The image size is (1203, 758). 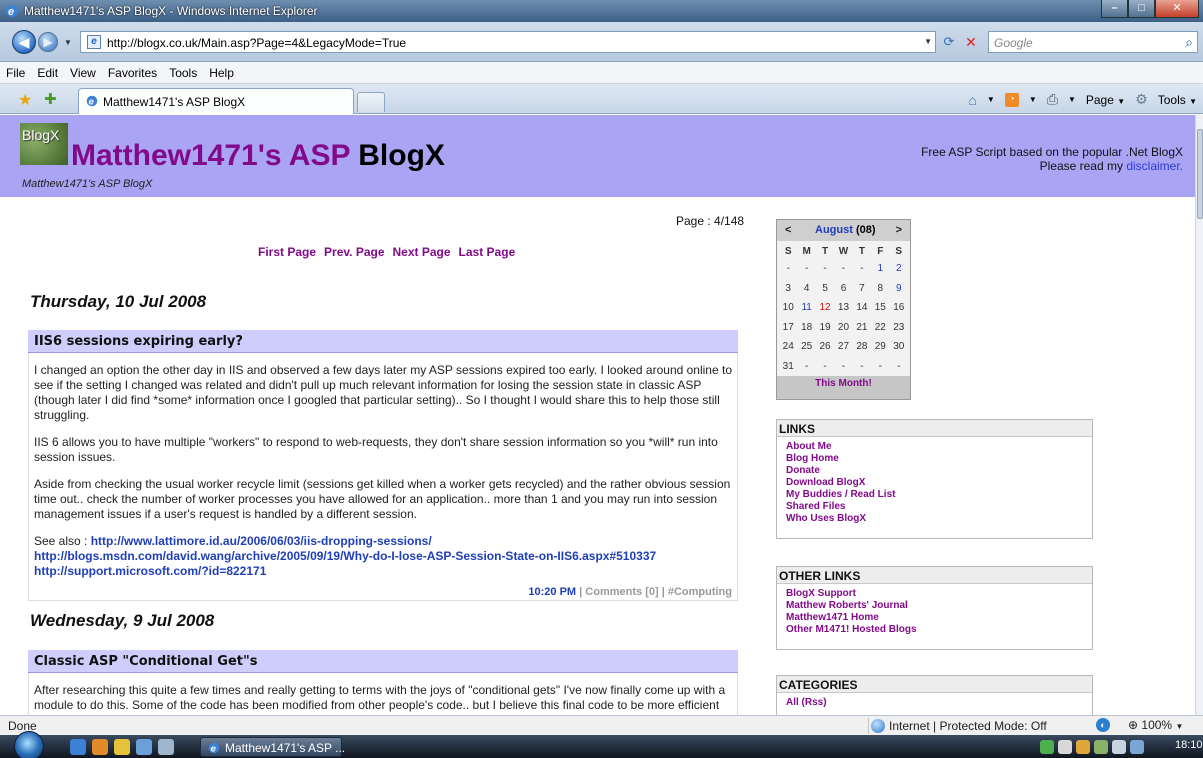 What do you see at coordinates (183, 71) in the screenshot?
I see `menu-tools: Tools` at bounding box center [183, 71].